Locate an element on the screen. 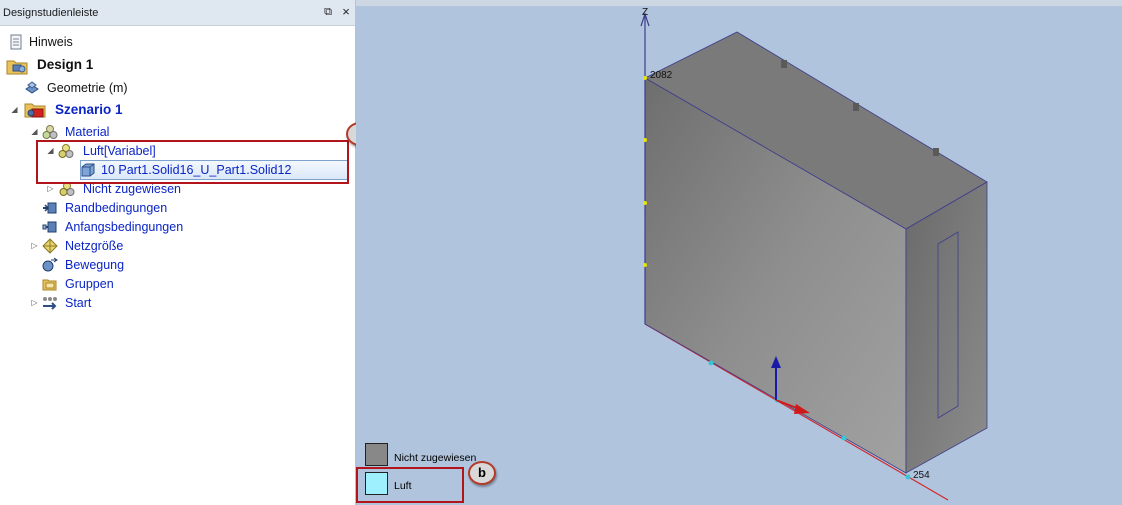 This screenshot has width=1122, height=505. tree-label-gruppen: Gruppen is located at coordinates (89, 284).